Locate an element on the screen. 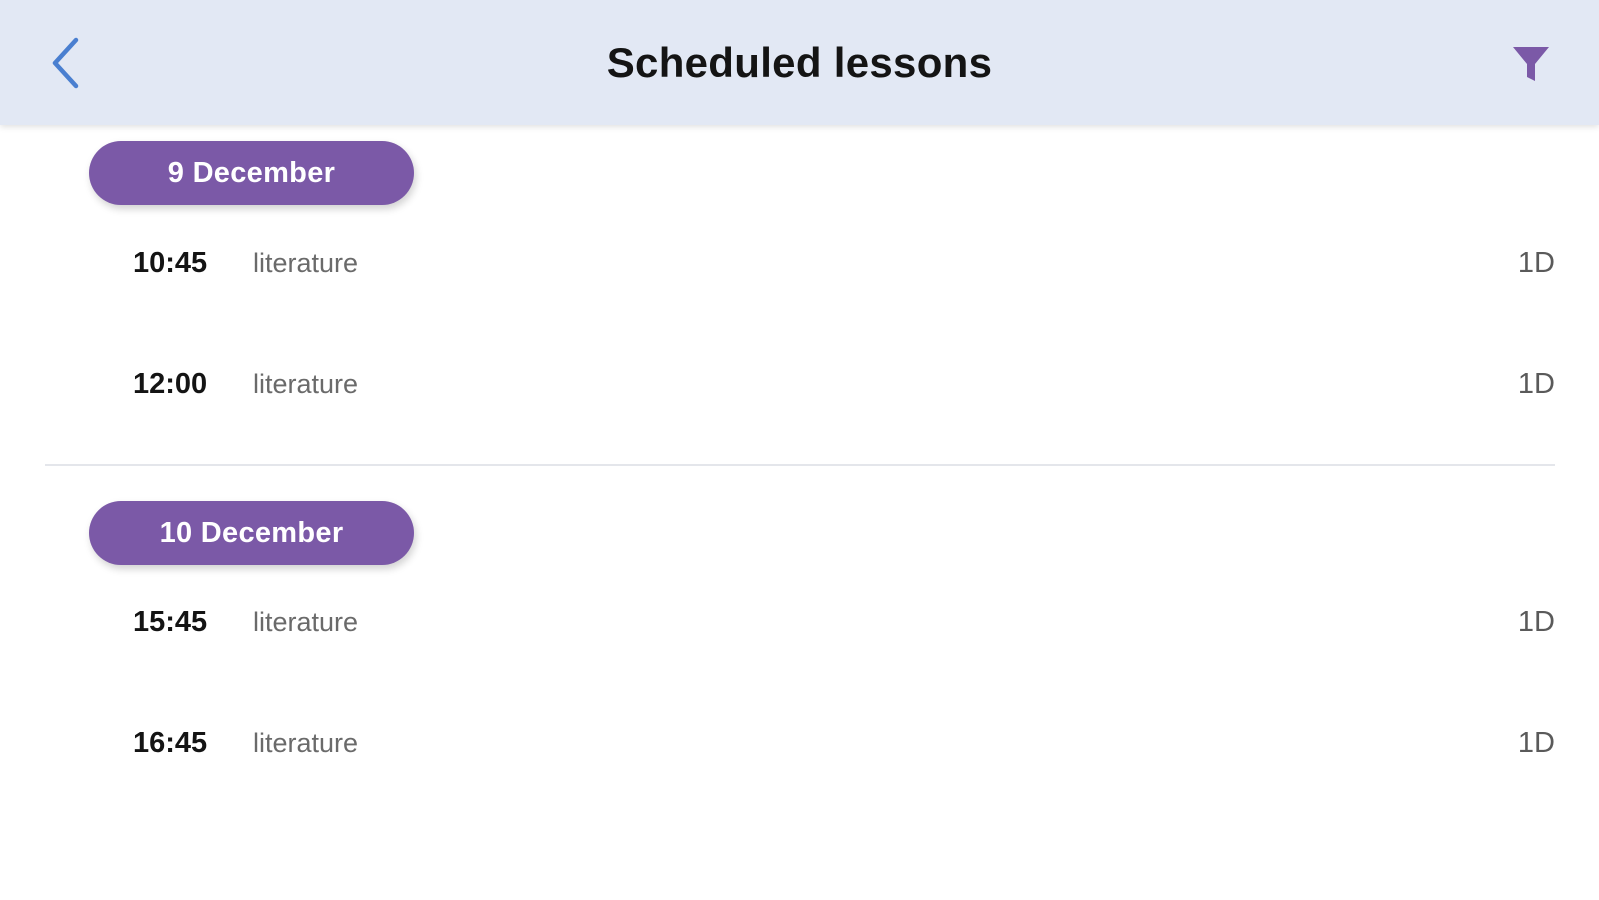 This screenshot has width=1599, height=900. date-badge: 10 December is located at coordinates (251, 533).